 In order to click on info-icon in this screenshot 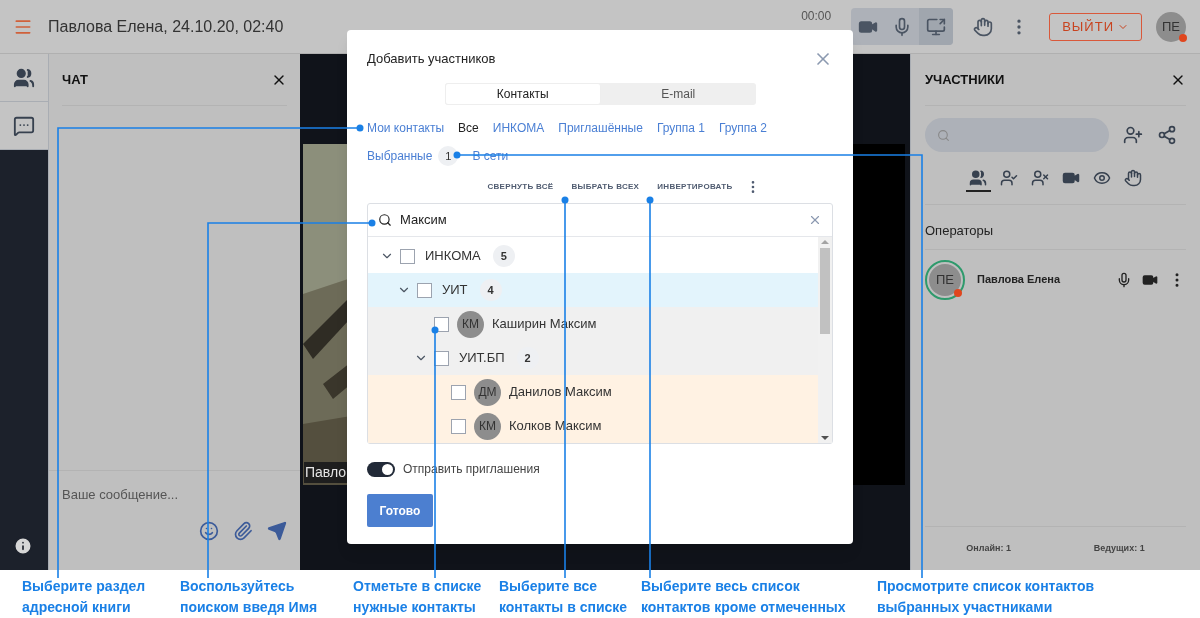, I will do `click(23, 546)`.